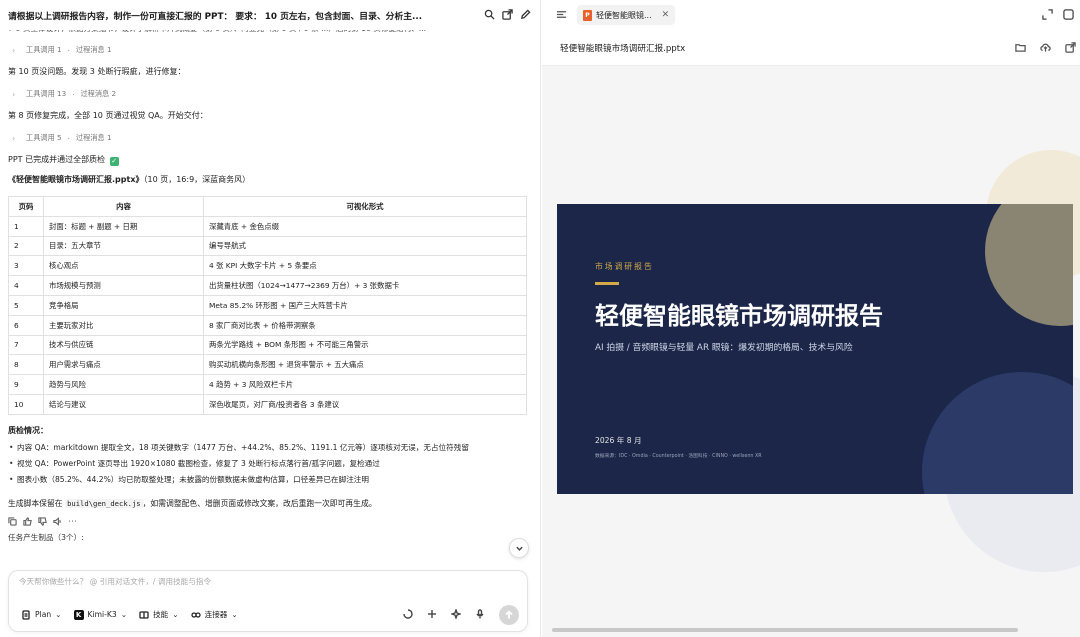 This screenshot has width=1080, height=637. What do you see at coordinates (365, 384) in the screenshot?
I see `visual-form-cell: 4 趋势 + 3 风险双栏卡片` at bounding box center [365, 384].